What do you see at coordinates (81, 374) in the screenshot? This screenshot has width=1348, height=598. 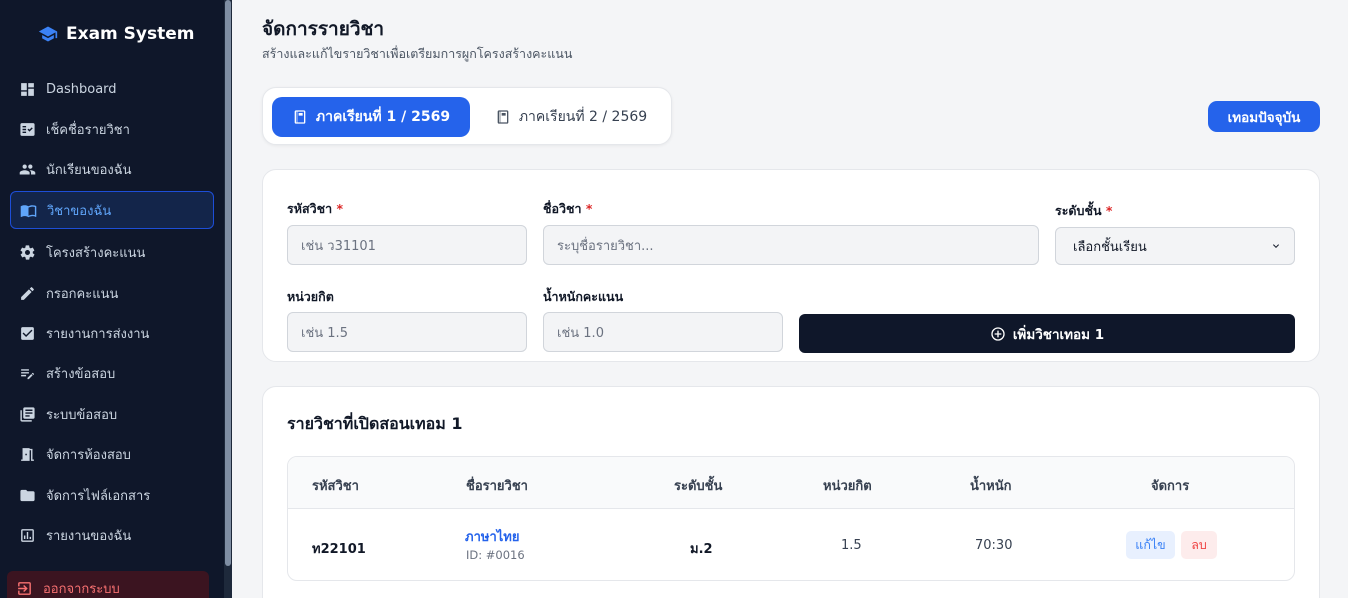 I see `sidebar-item-label: สร้างข้อสอบ` at bounding box center [81, 374].